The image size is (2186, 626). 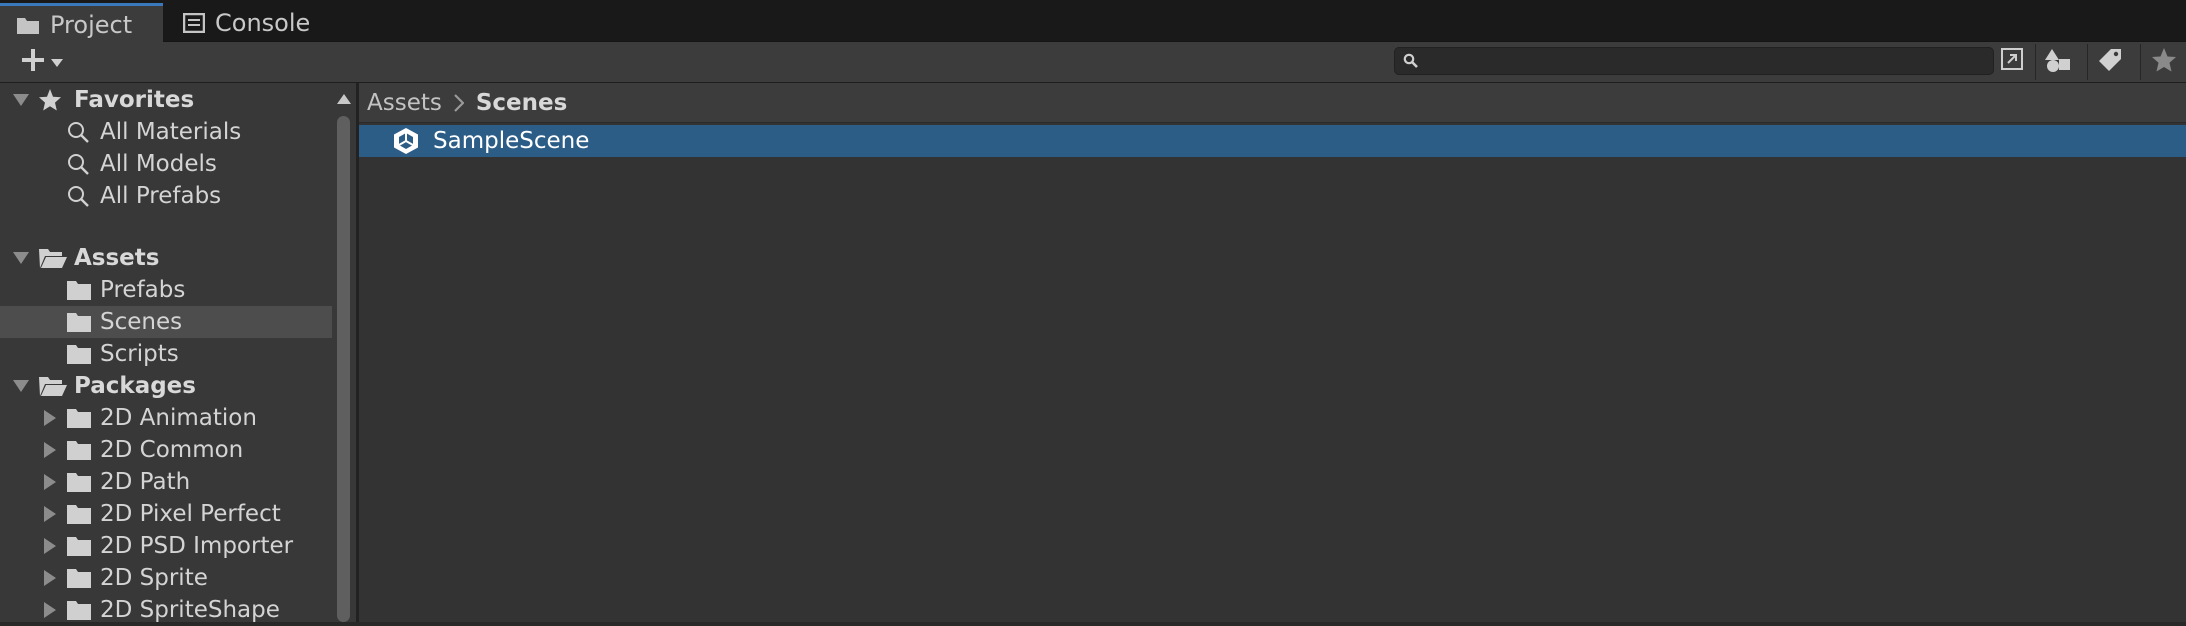 What do you see at coordinates (511, 141) in the screenshot?
I see `asset-item-label: SampleScene` at bounding box center [511, 141].